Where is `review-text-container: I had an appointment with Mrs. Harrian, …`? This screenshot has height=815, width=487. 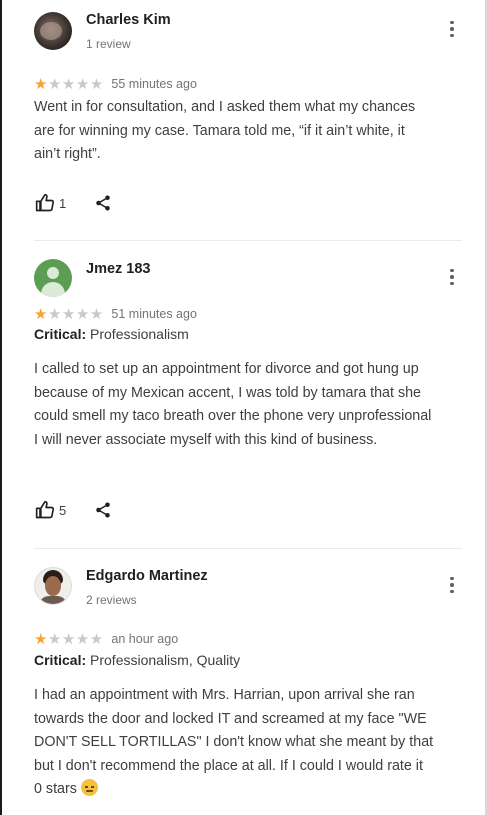 review-text-container: I had an appointment with Mrs. Harrian, … is located at coordinates (234, 743).